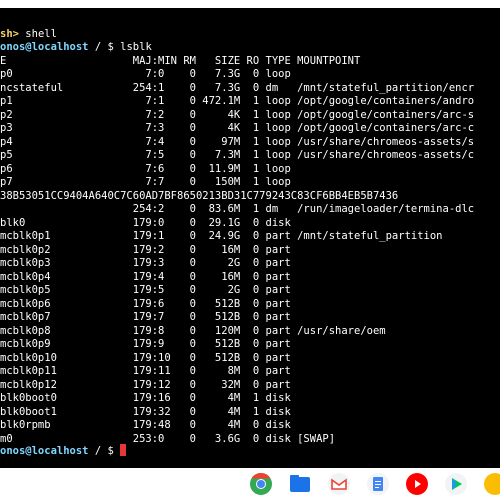 This screenshot has width=500, height=500. What do you see at coordinates (456, 484) in the screenshot?
I see `play-store-icon` at bounding box center [456, 484].